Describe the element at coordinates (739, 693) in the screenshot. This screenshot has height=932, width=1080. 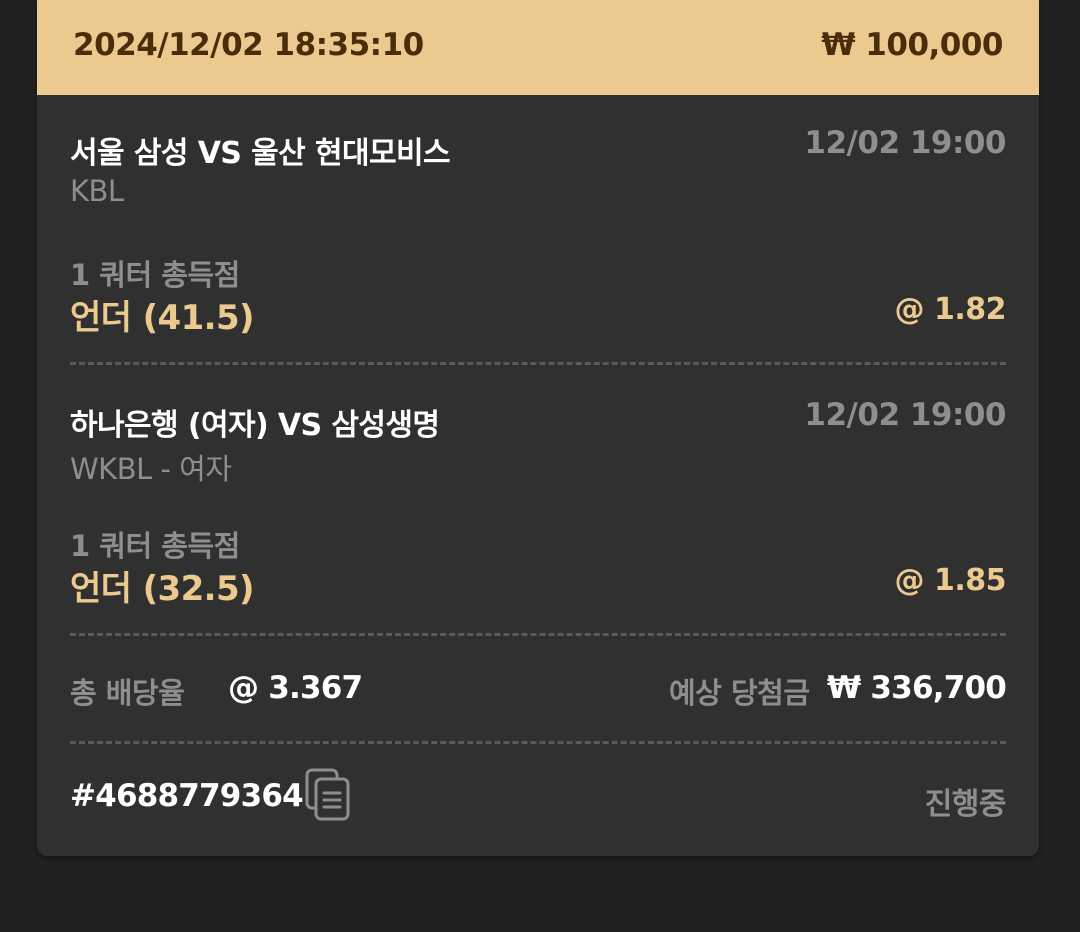
I see `expected-win-label: 예상 당첨금` at that location.